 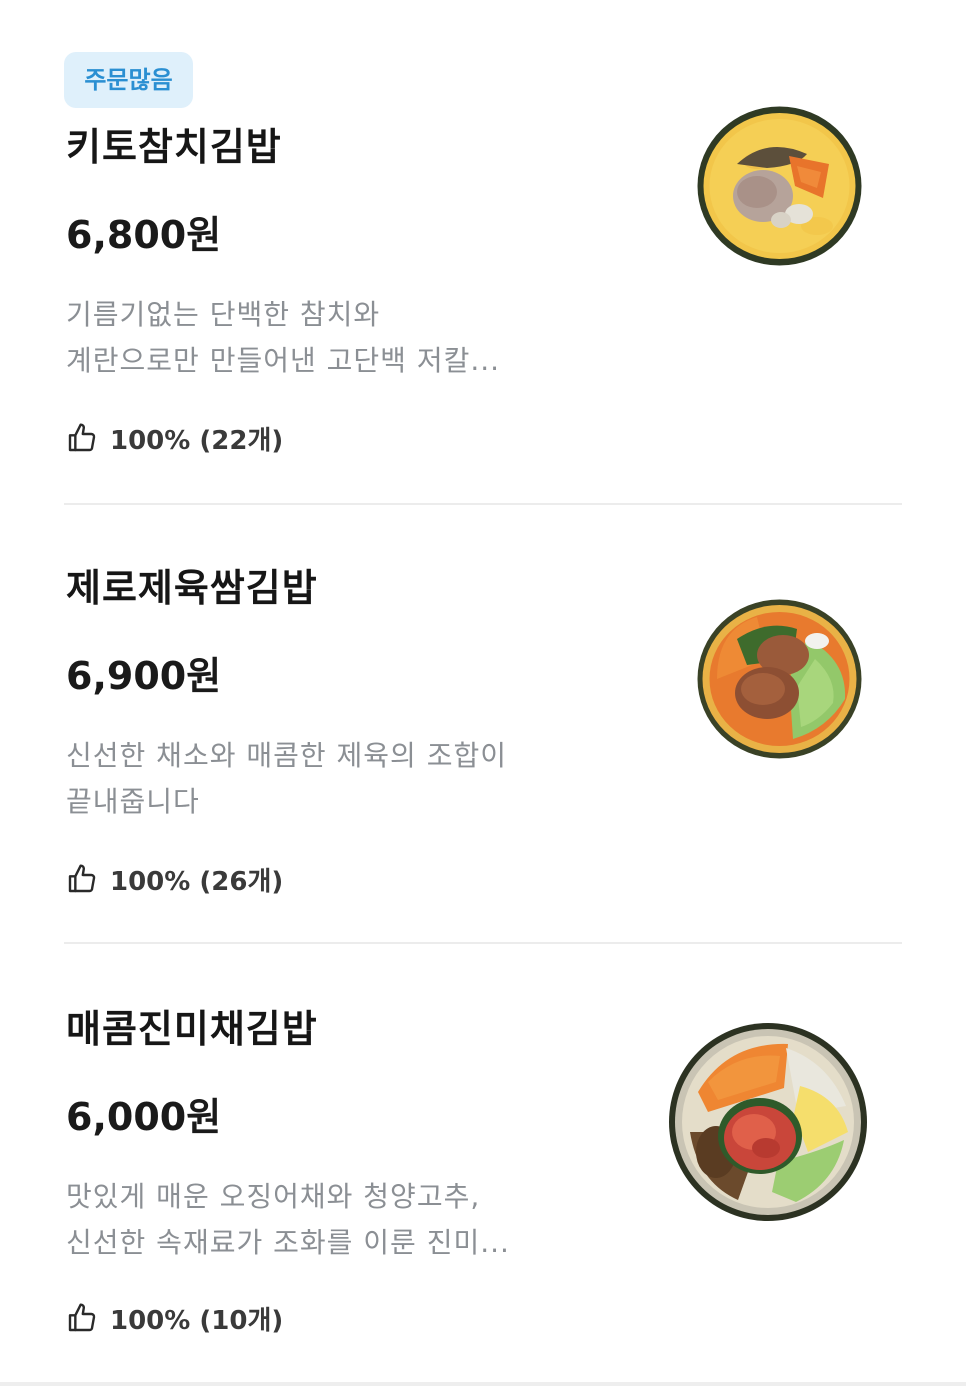 I want to click on rating-text: 100% (26개), so click(x=197, y=881).